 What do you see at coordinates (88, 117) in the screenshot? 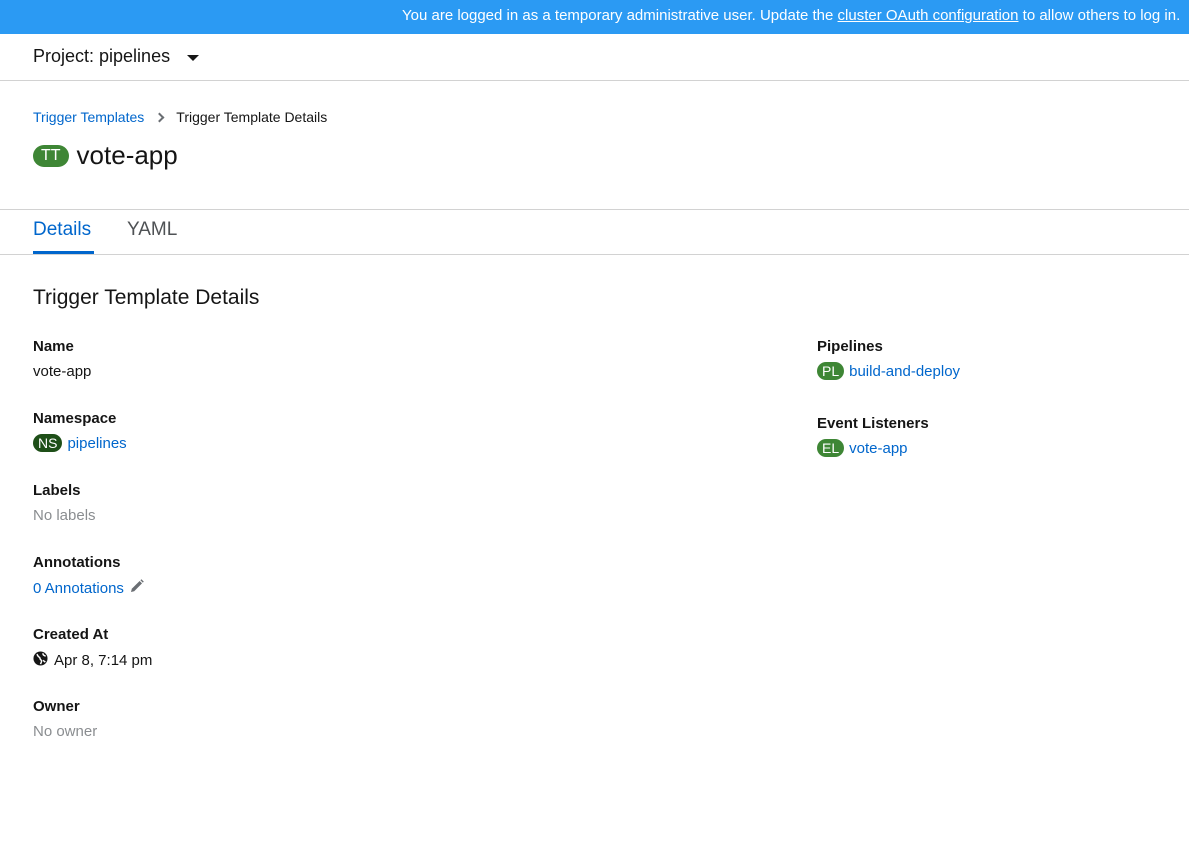
I see `breadcrumb-trigger-templates: Trigger Templates` at bounding box center [88, 117].